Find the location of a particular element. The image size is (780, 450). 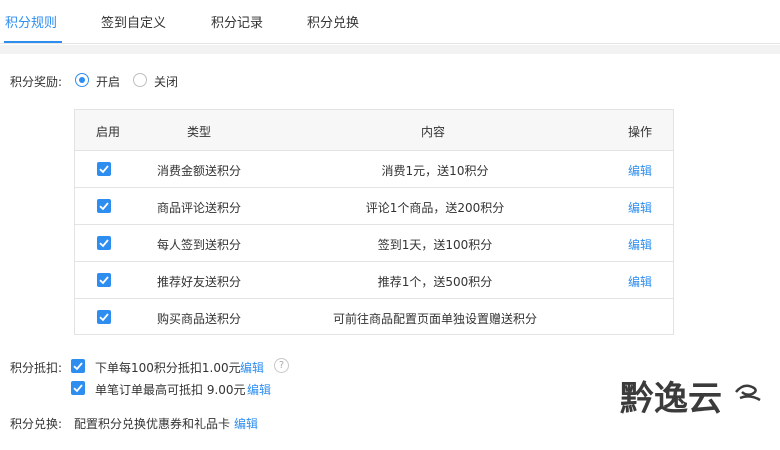

table-row: 每人签到送积分 签到1天，送100积分 编辑 is located at coordinates (374, 243).